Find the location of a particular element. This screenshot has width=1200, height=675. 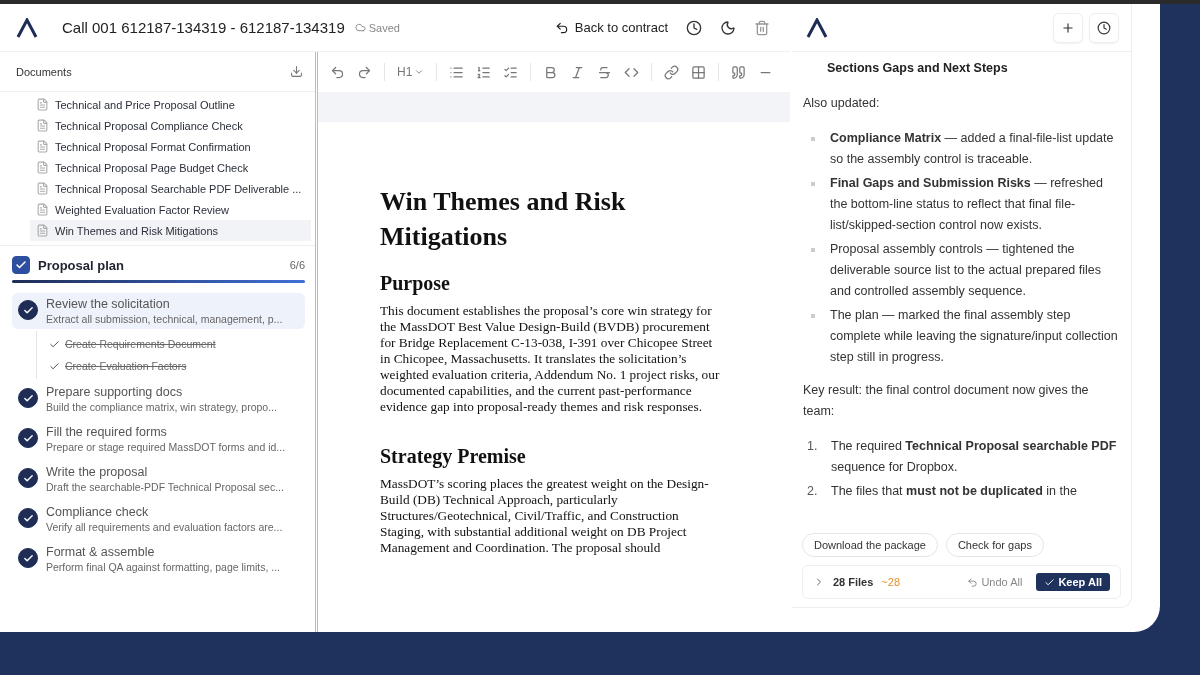

document-name: Technical and Price Proposal Outline is located at coordinates (145, 104).